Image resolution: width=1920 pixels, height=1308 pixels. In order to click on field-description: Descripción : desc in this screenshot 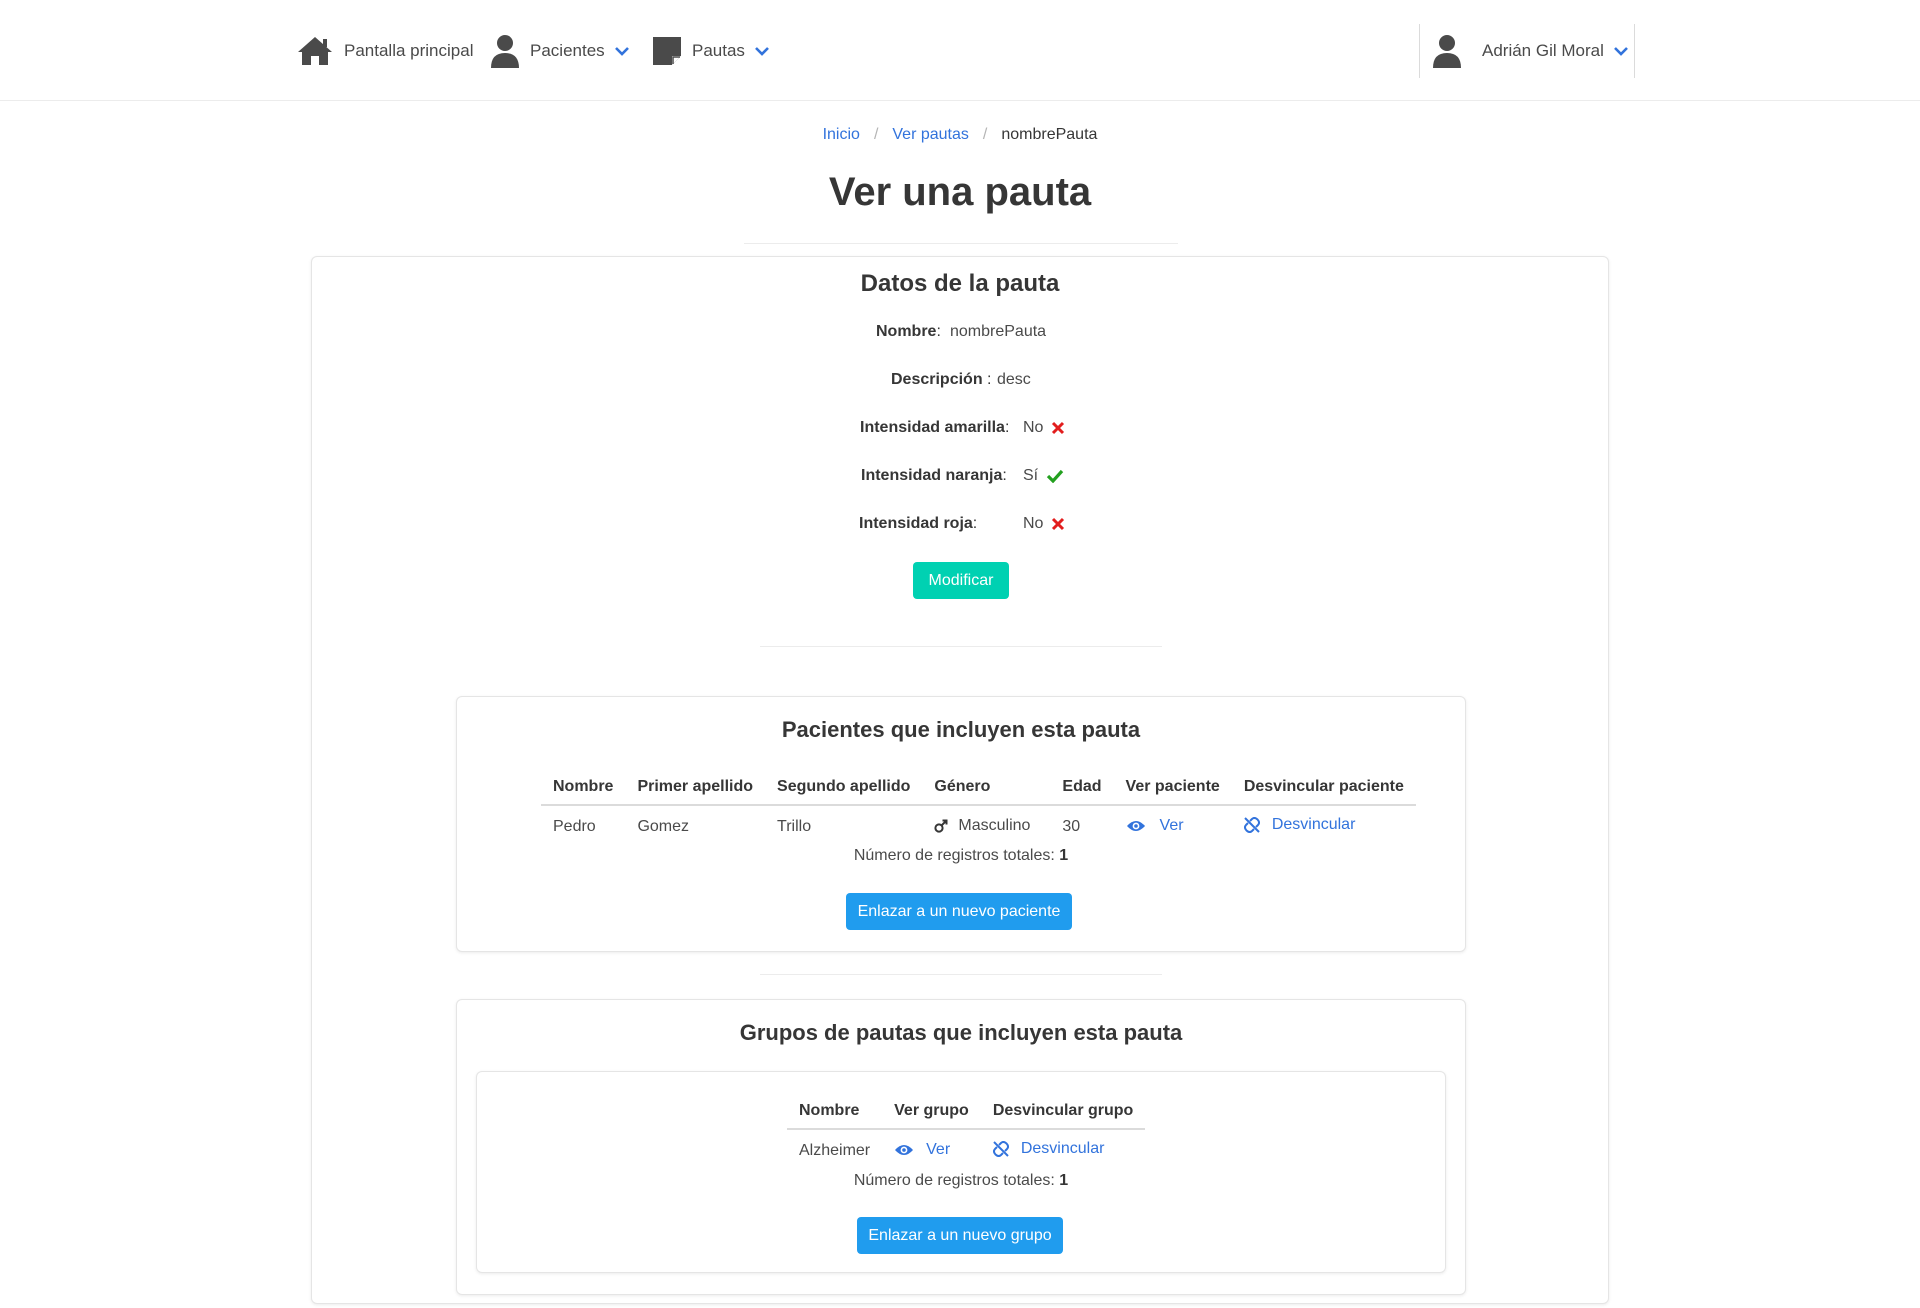, I will do `click(961, 379)`.